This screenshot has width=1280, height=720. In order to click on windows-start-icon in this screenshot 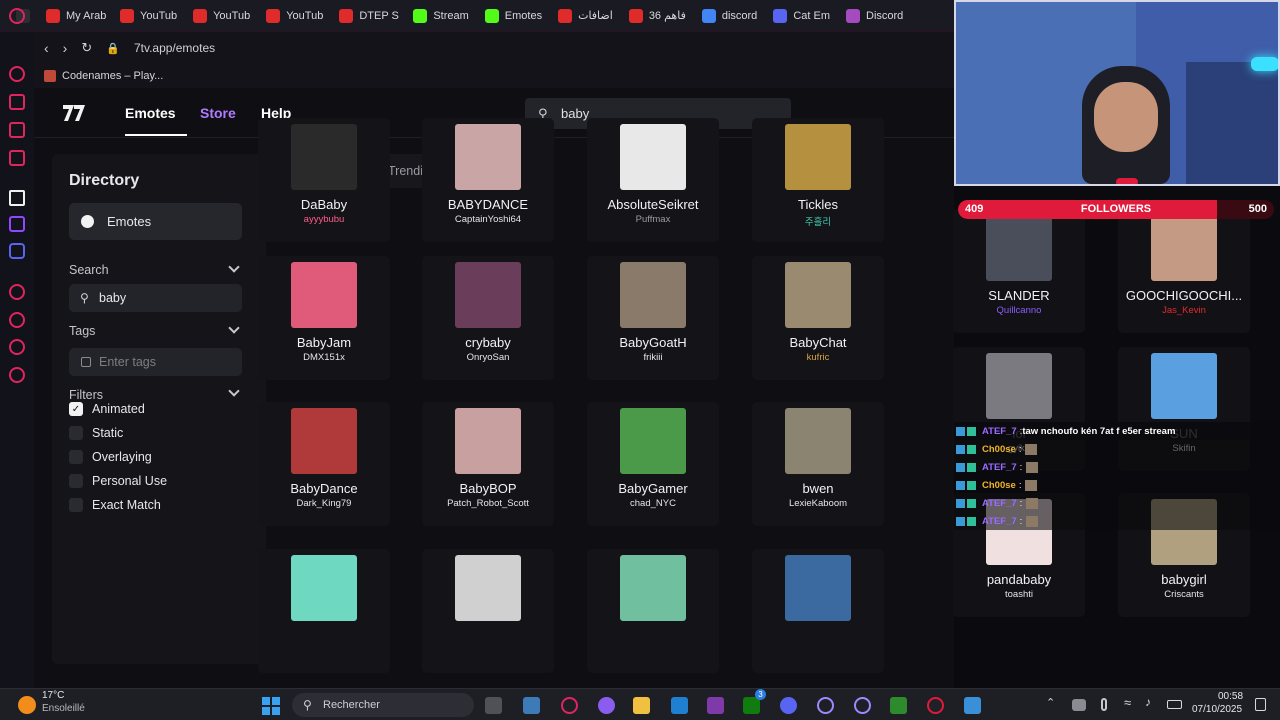, I will do `click(271, 706)`.